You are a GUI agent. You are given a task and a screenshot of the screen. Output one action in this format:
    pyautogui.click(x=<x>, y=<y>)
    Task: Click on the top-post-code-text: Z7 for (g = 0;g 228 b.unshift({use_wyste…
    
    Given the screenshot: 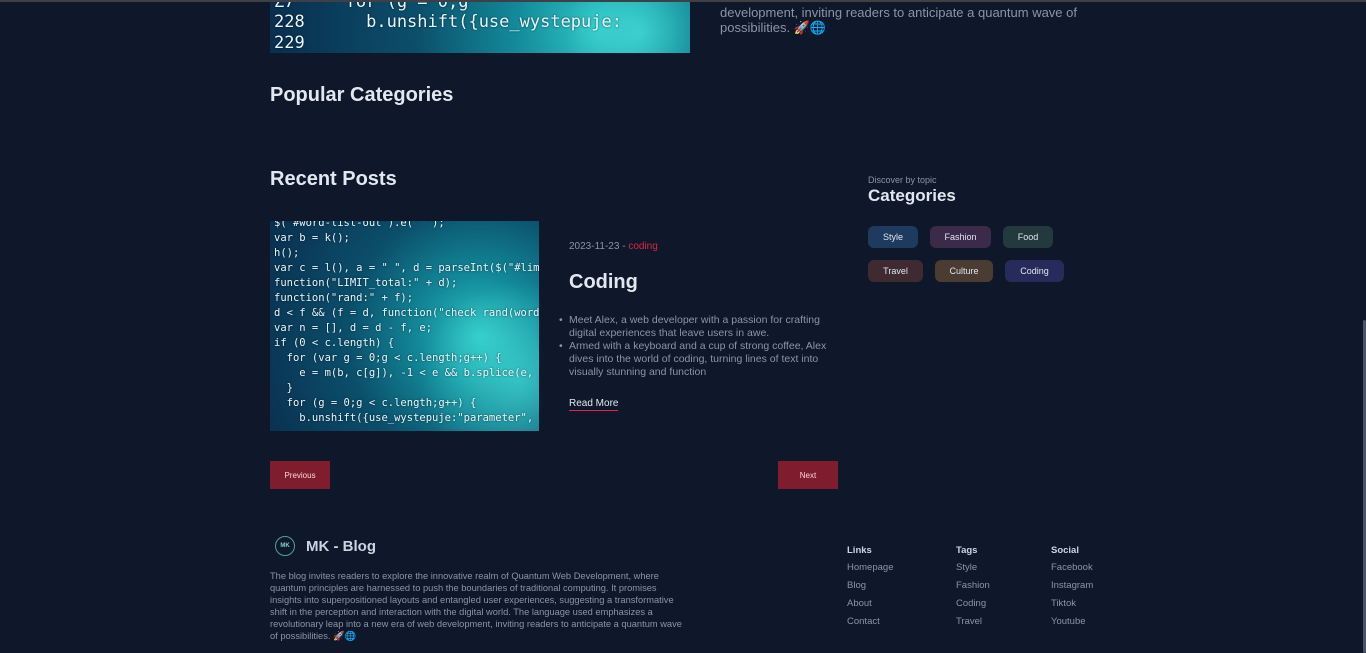 What is the action you would take?
    pyautogui.click(x=448, y=27)
    